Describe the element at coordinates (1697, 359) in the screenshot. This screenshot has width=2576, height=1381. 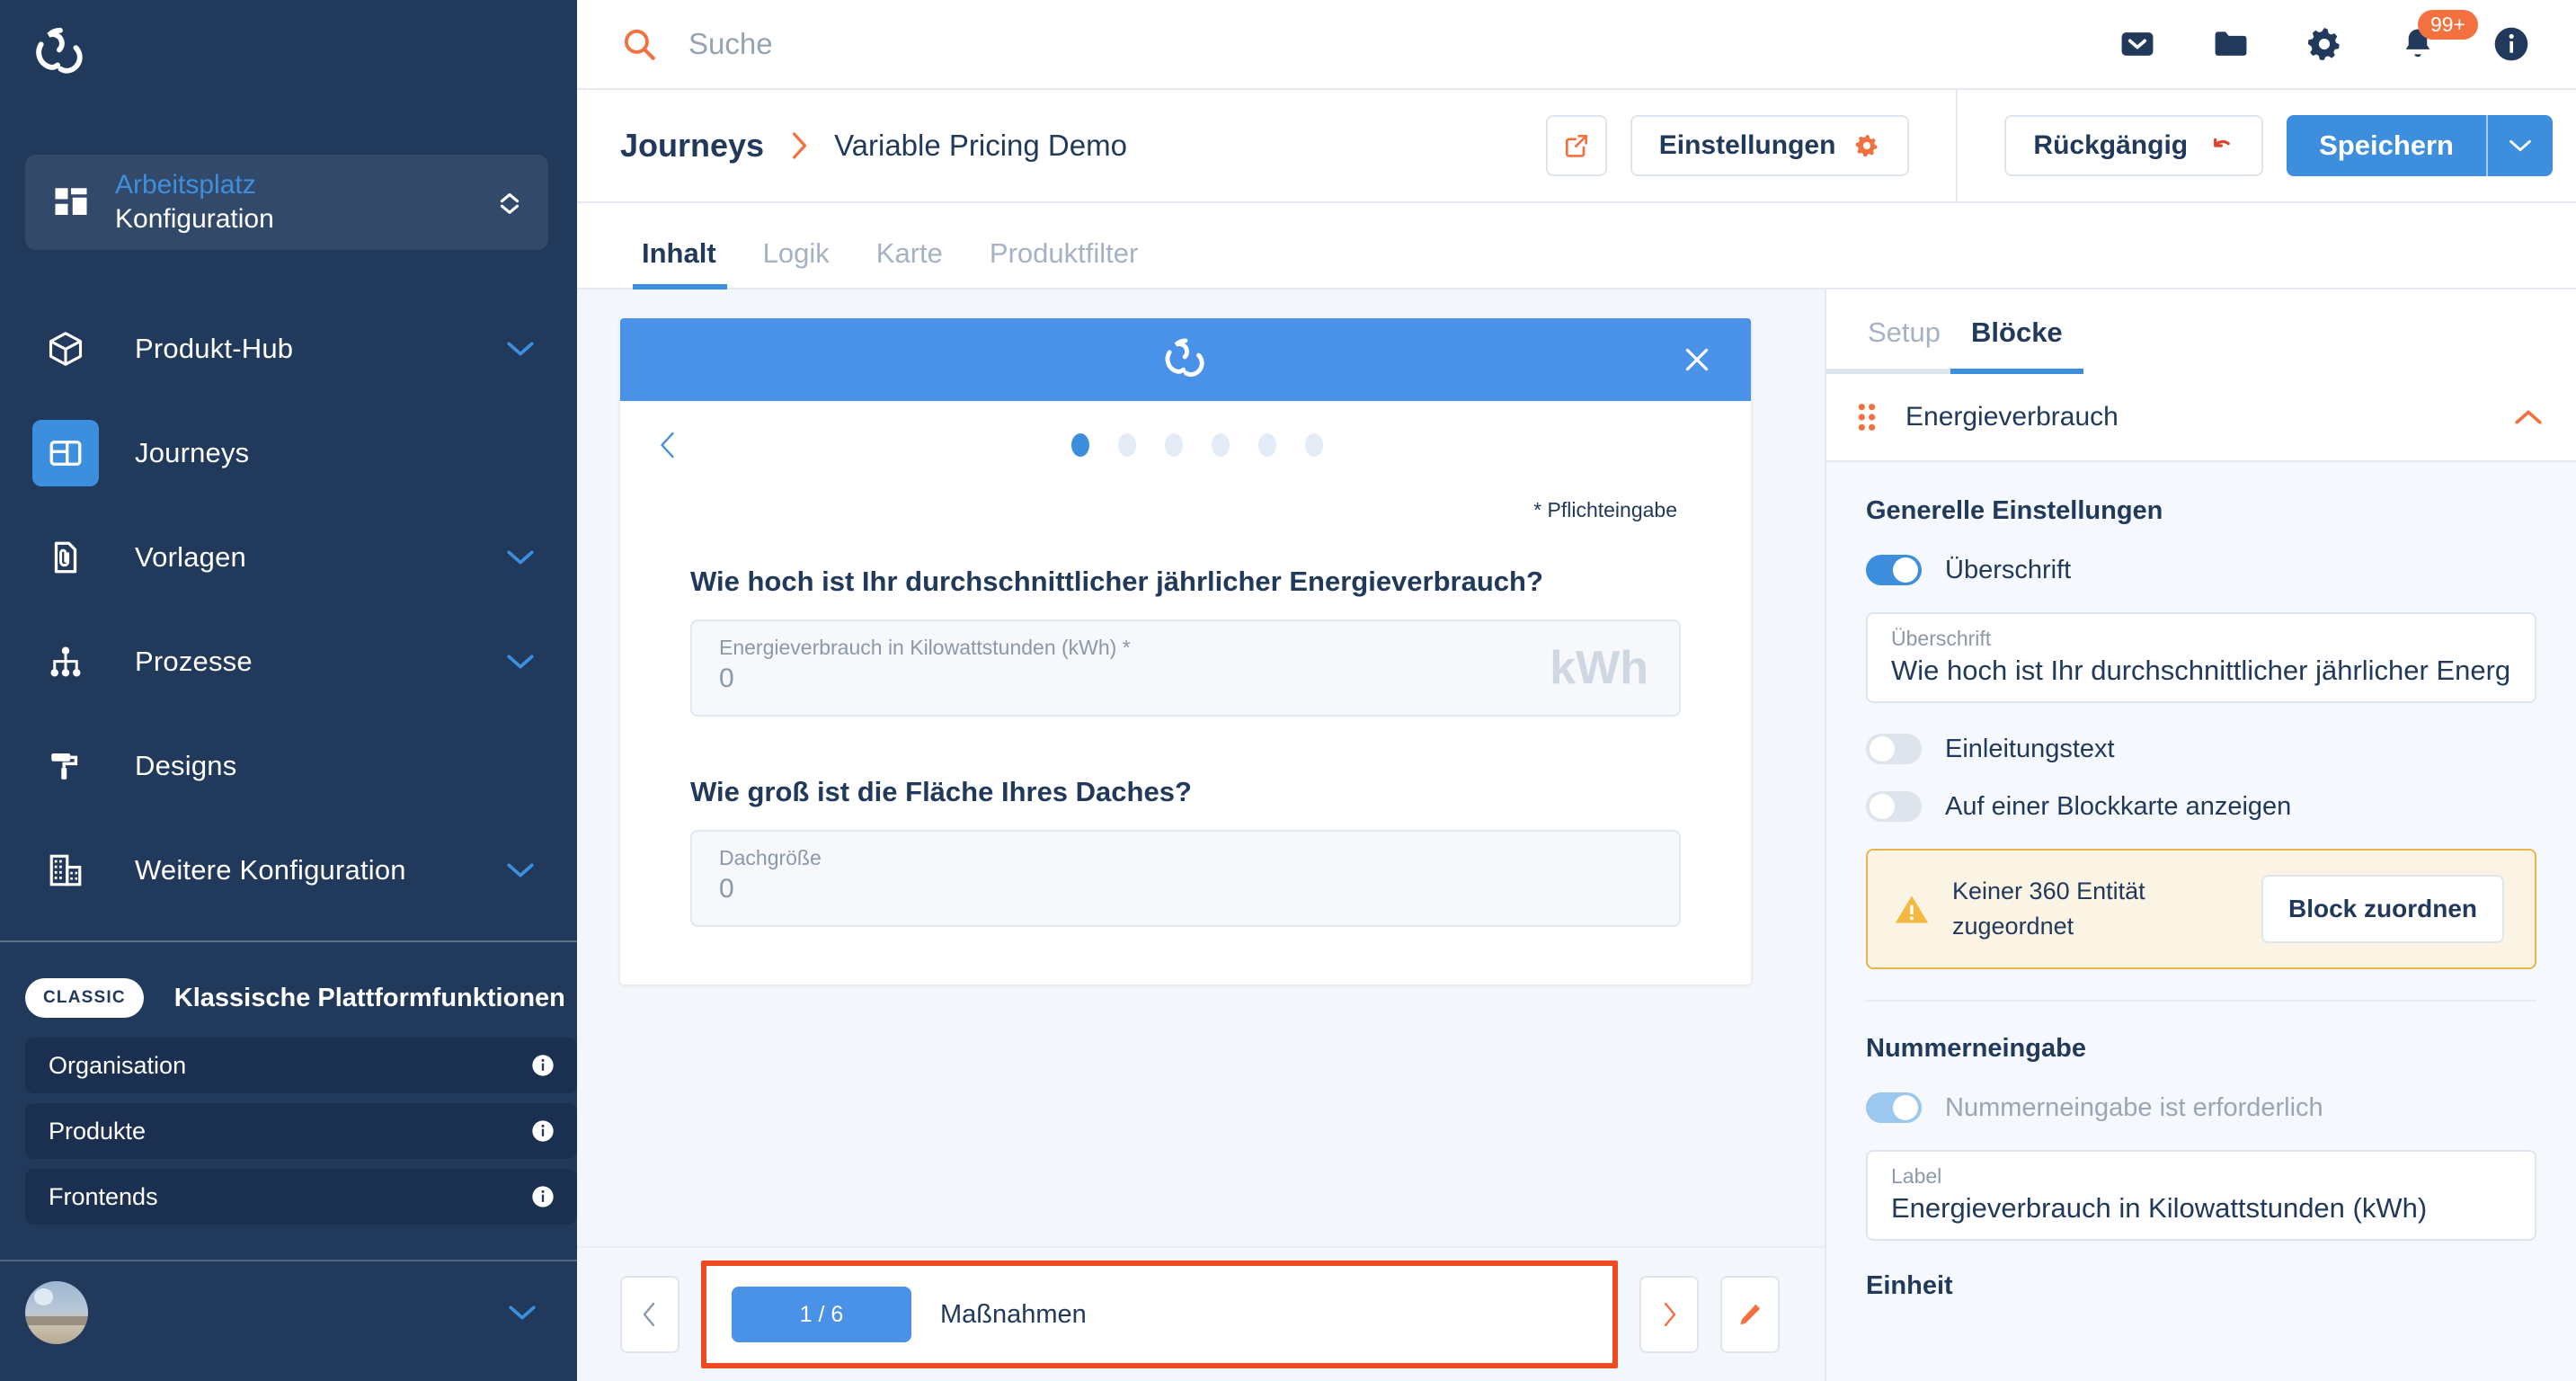
I see `close-icon` at that location.